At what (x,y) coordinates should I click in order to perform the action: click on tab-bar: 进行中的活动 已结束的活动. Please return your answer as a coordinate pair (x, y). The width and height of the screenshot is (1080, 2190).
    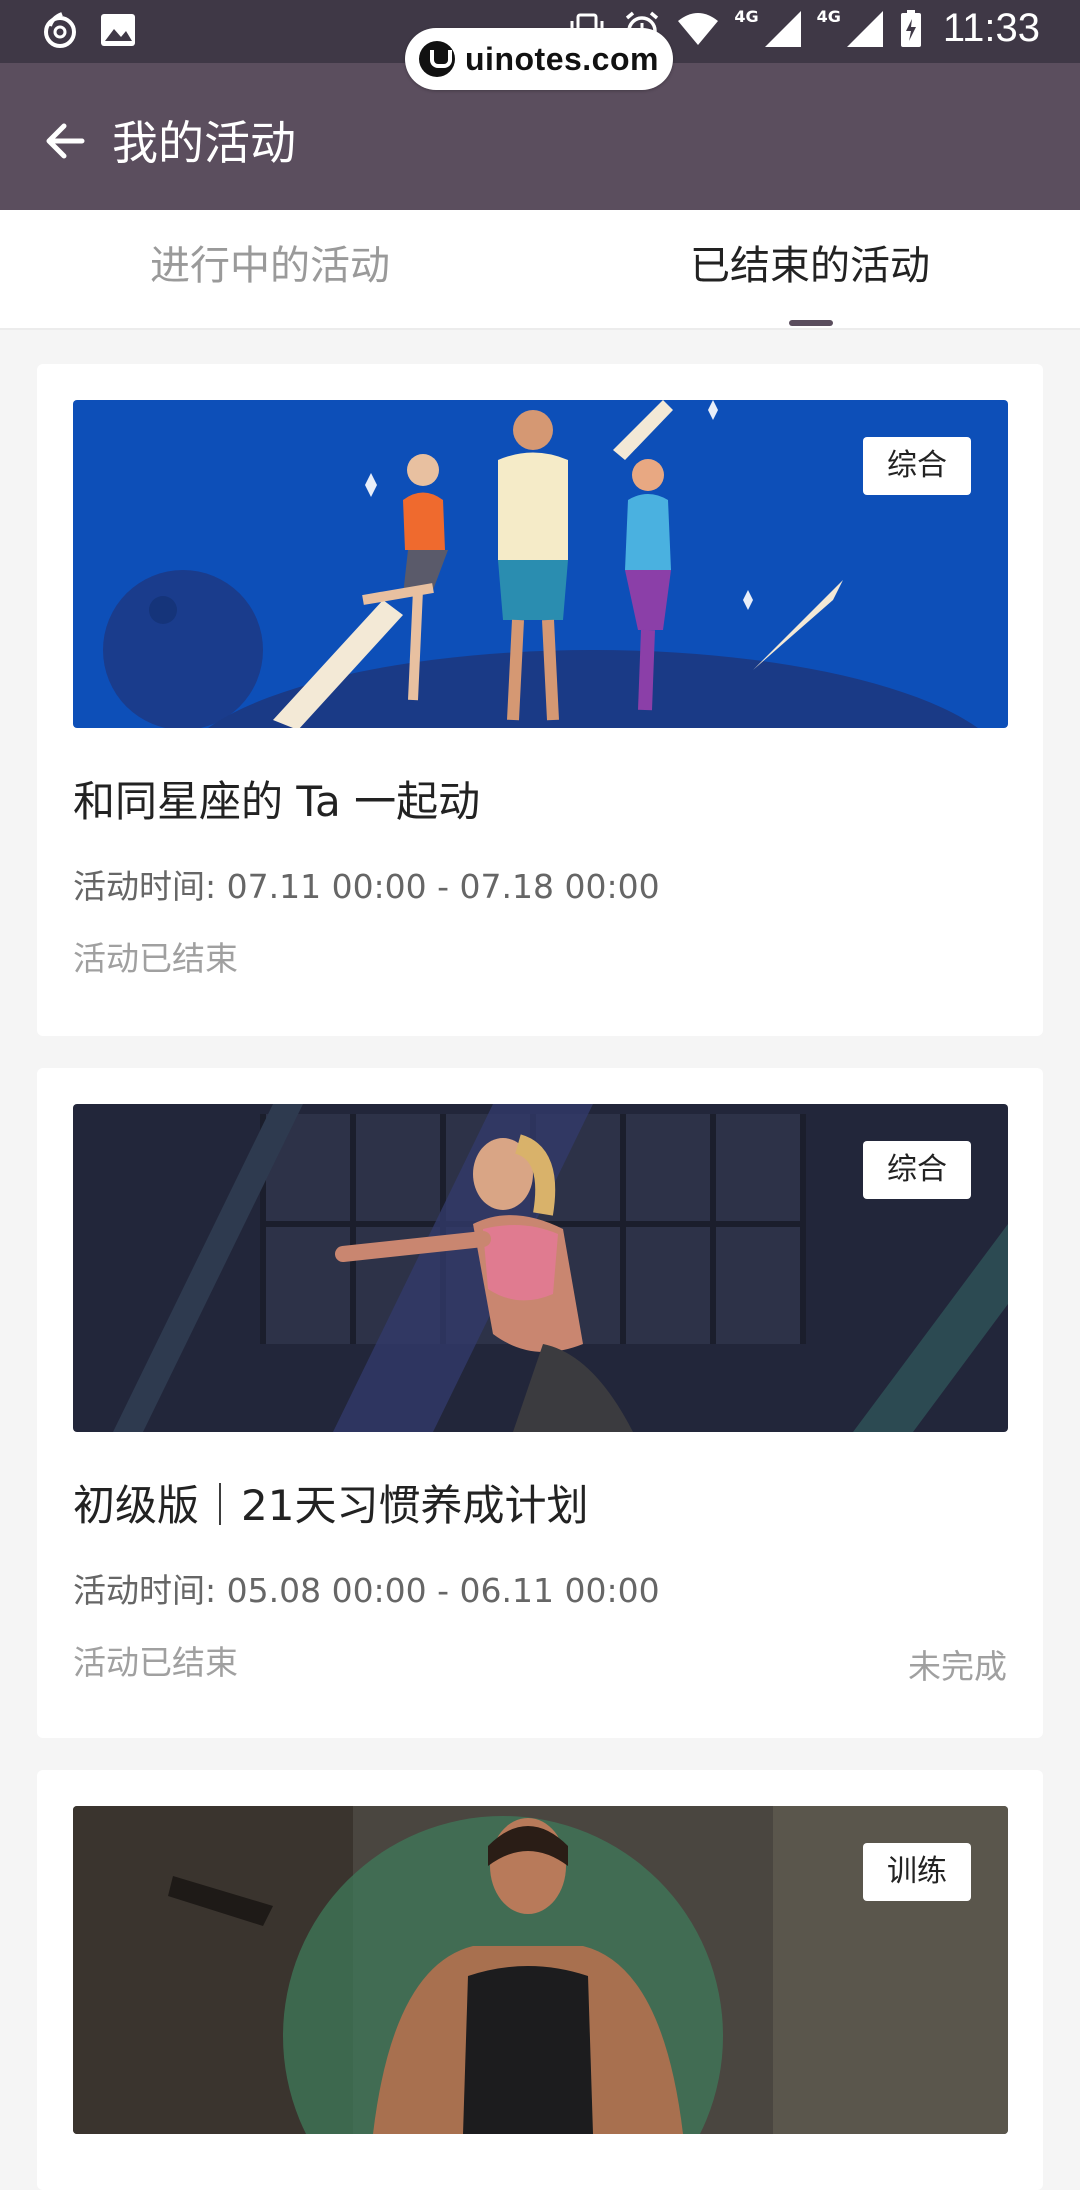
    Looking at the image, I should click on (540, 270).